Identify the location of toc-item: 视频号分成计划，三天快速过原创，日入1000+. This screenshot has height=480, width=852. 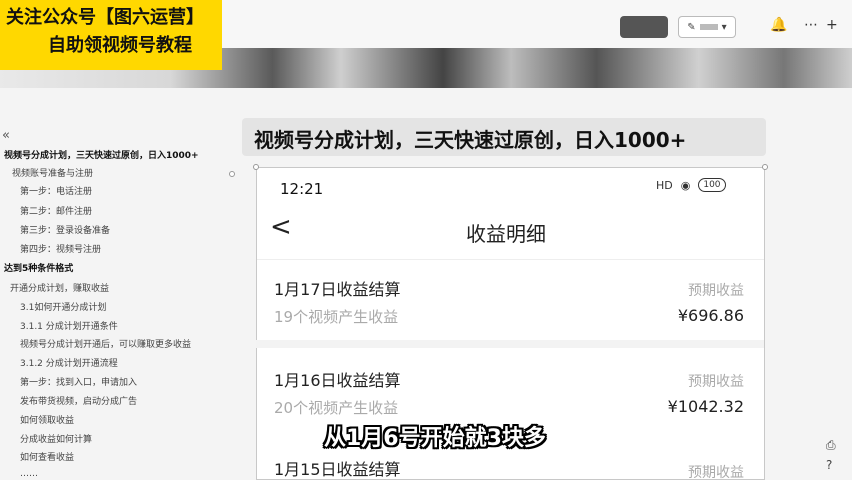
(101, 156).